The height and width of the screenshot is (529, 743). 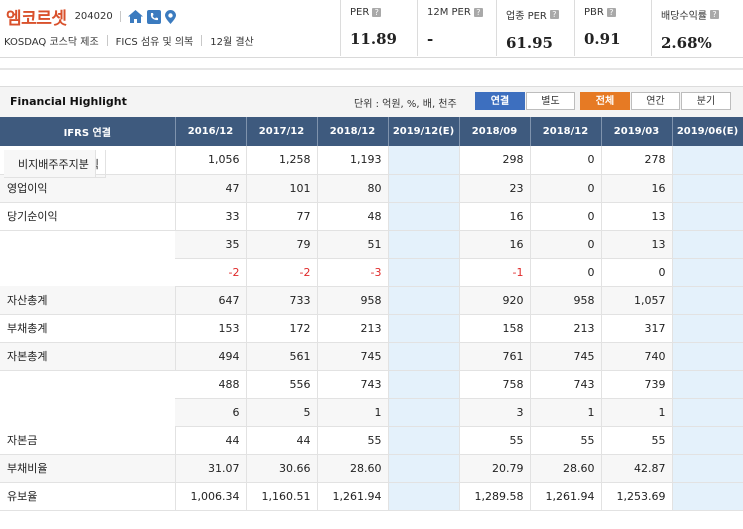 What do you see at coordinates (51, 42) in the screenshot?
I see `market-info: KOSDAQ 코스닥 제조` at bounding box center [51, 42].